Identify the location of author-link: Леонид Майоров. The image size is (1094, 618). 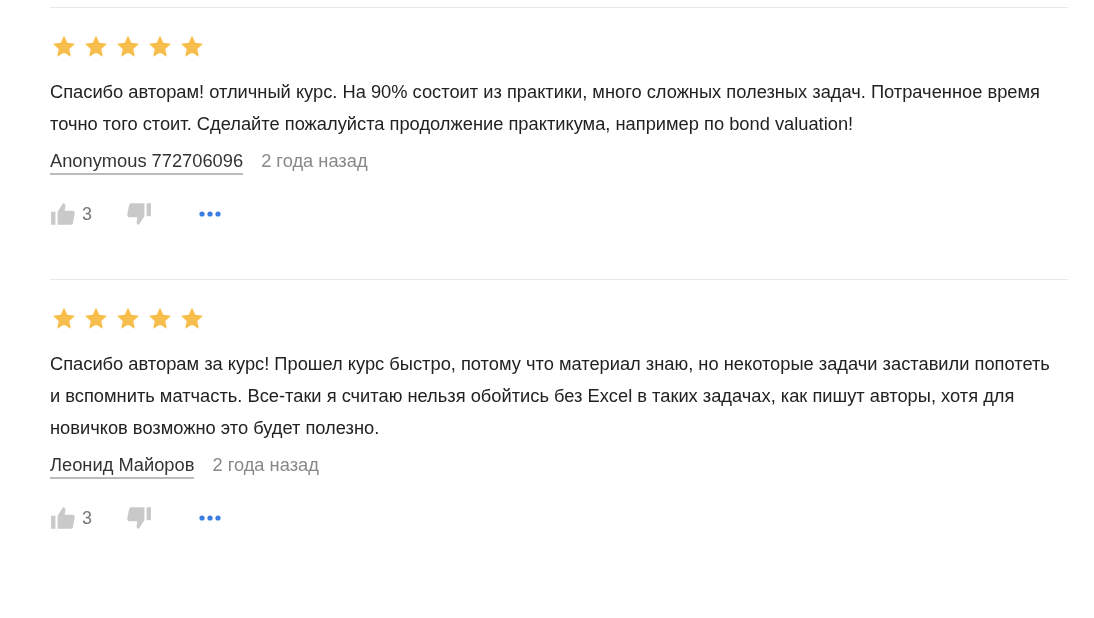
(122, 466).